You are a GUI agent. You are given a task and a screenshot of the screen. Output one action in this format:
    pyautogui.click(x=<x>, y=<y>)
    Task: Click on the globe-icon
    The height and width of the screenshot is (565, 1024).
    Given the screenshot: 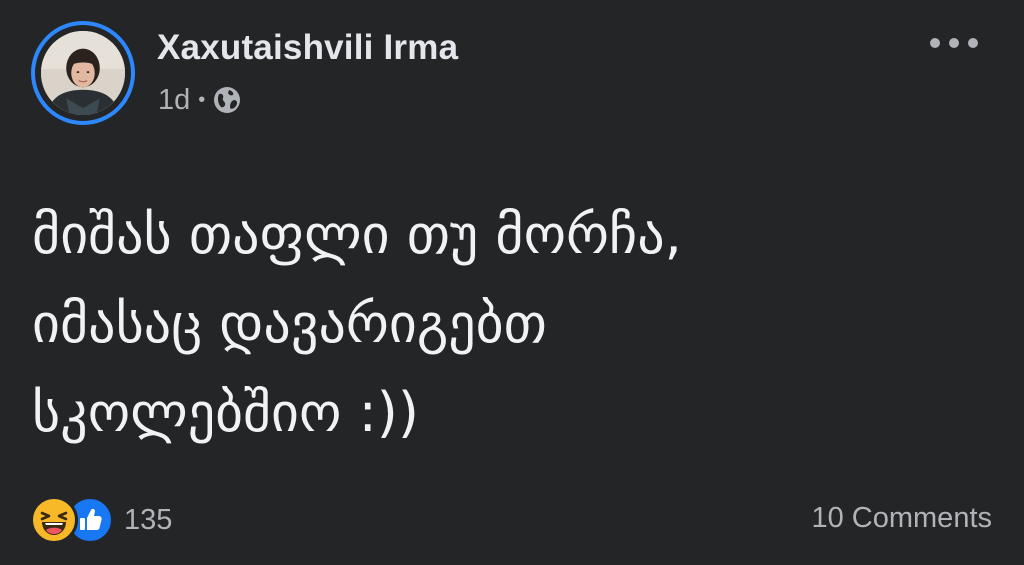 What is the action you would take?
    pyautogui.click(x=227, y=100)
    